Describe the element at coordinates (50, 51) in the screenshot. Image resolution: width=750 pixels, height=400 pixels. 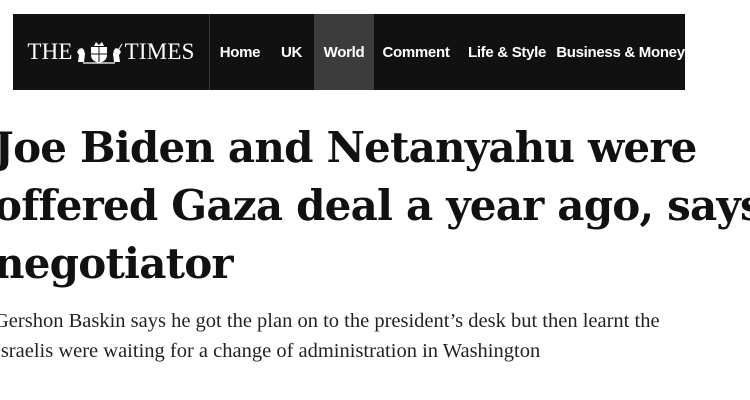
I see `logo-text-left: THE` at that location.